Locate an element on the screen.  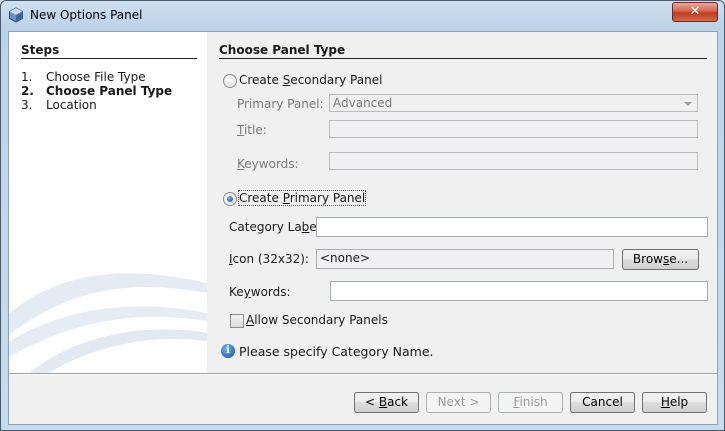
panel-title-divider is located at coordinates (463, 58).